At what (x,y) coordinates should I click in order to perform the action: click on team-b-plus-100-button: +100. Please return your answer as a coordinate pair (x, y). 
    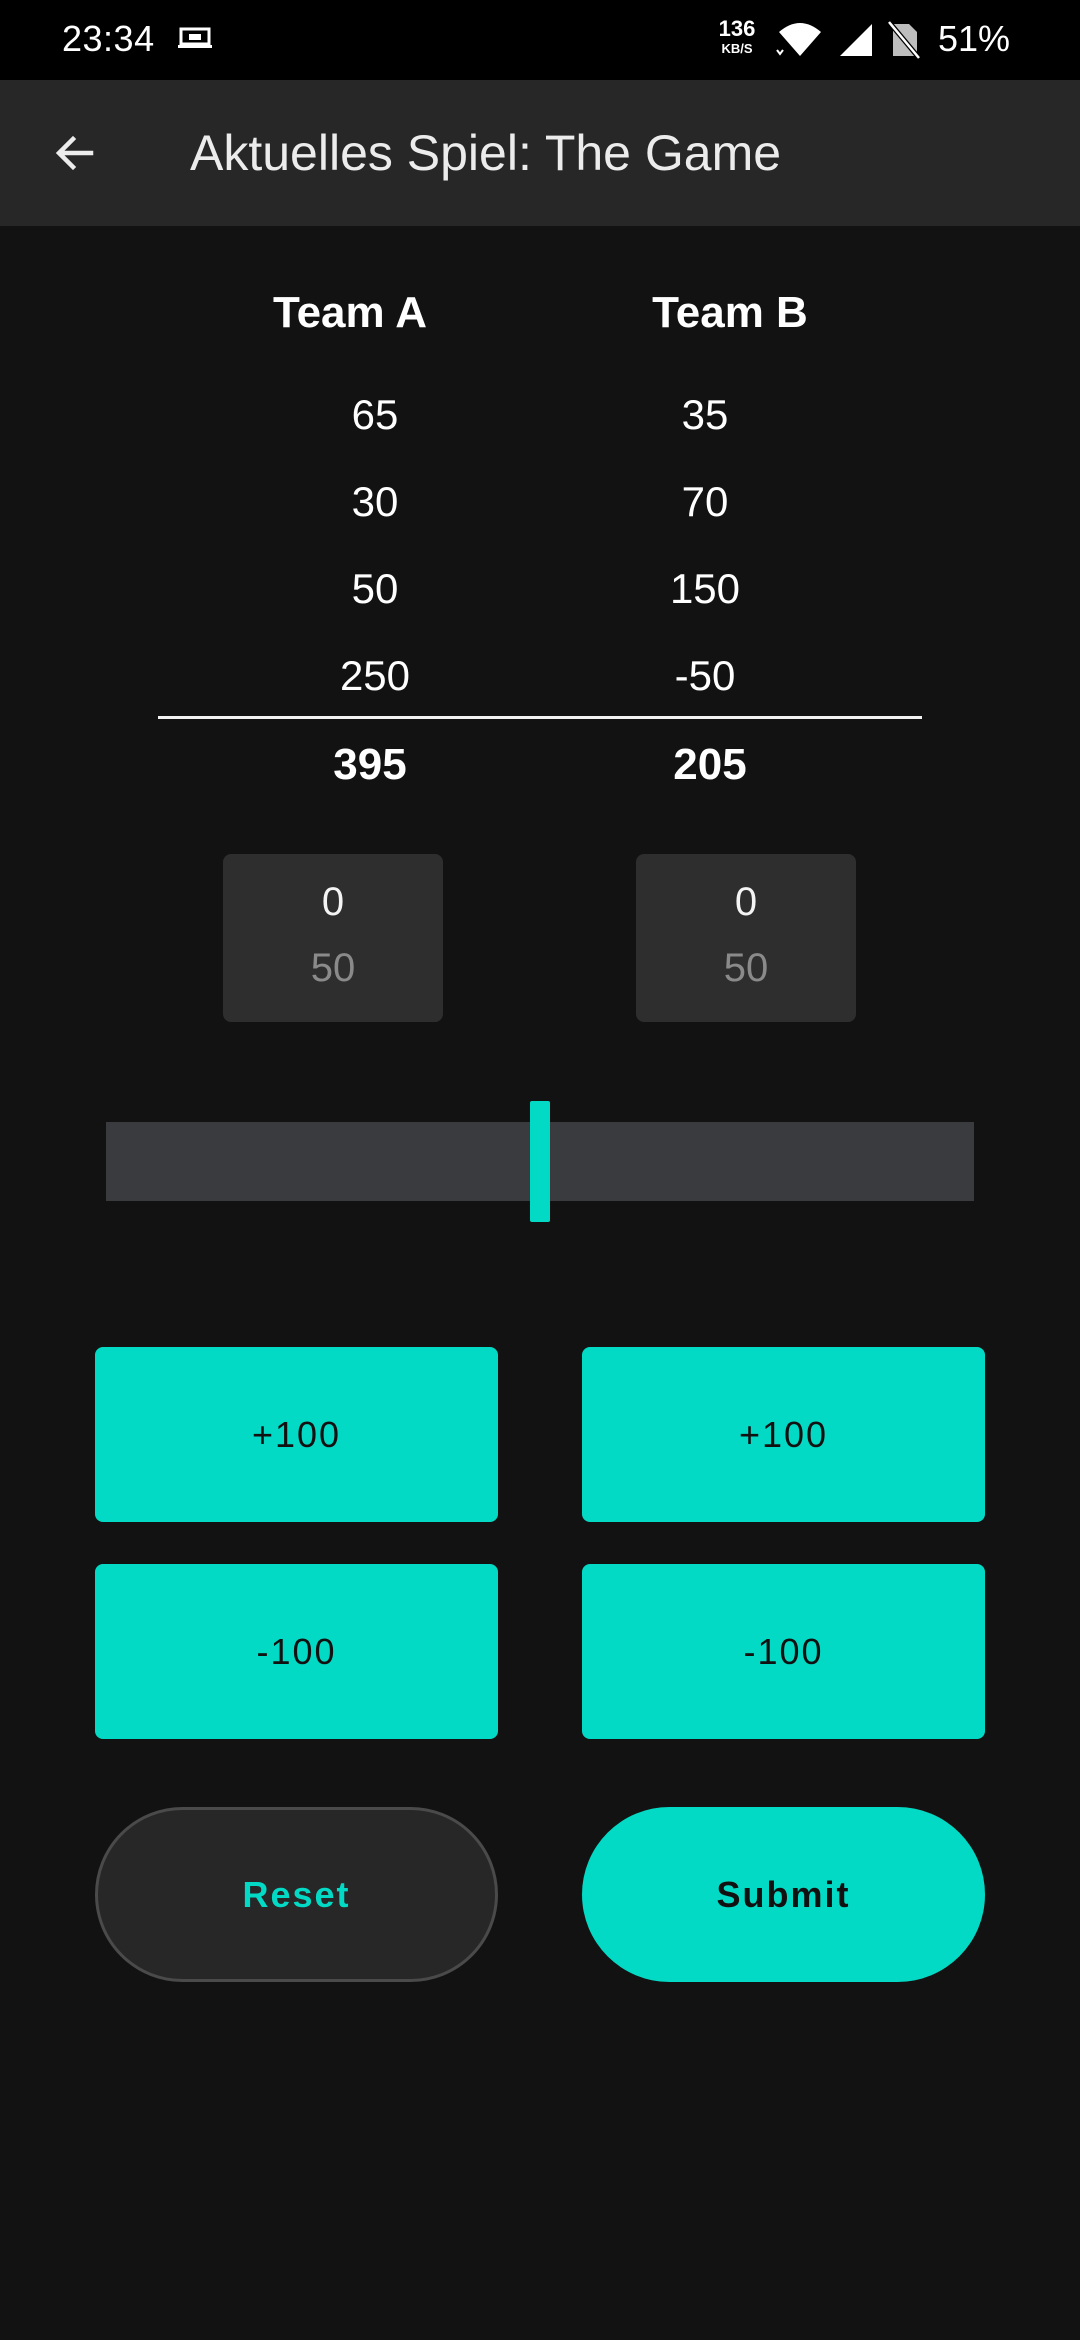
    Looking at the image, I should click on (783, 1434).